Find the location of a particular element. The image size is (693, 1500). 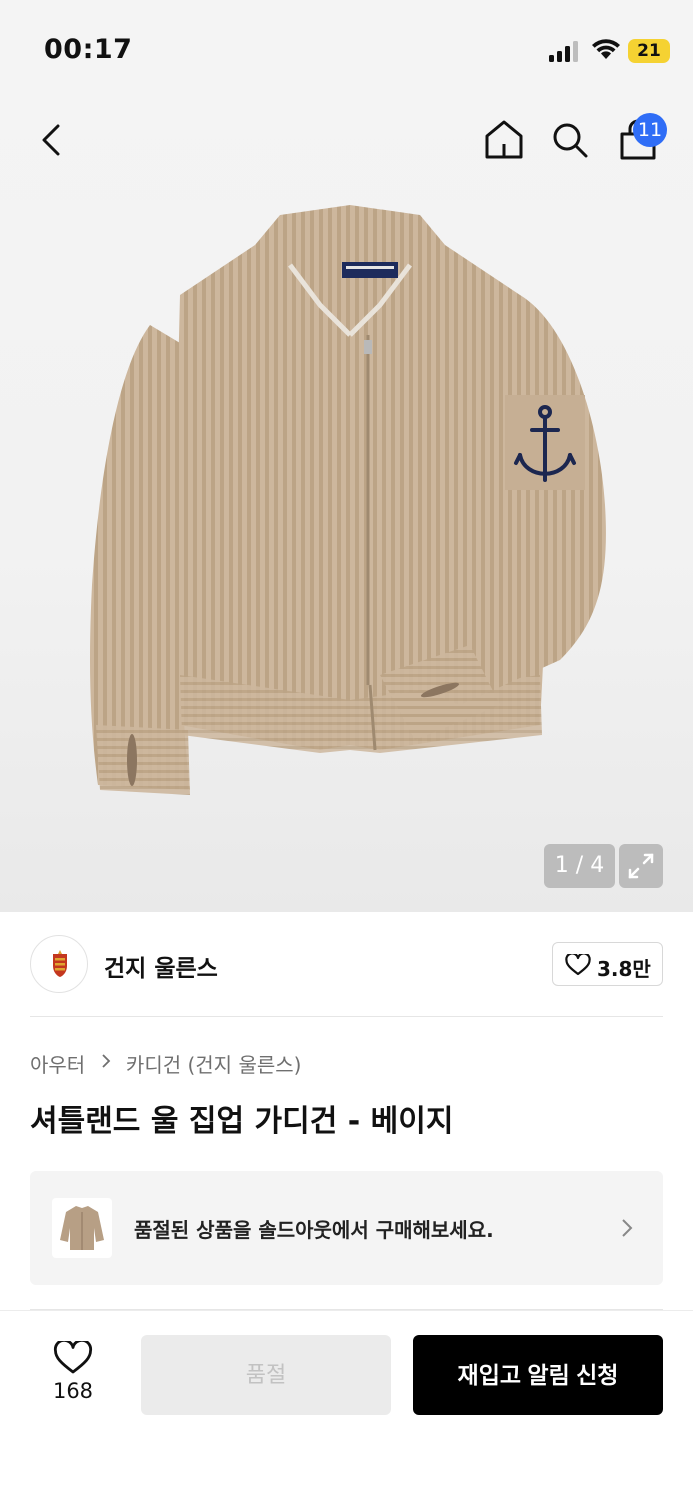

top-nav is located at coordinates (346, 141).